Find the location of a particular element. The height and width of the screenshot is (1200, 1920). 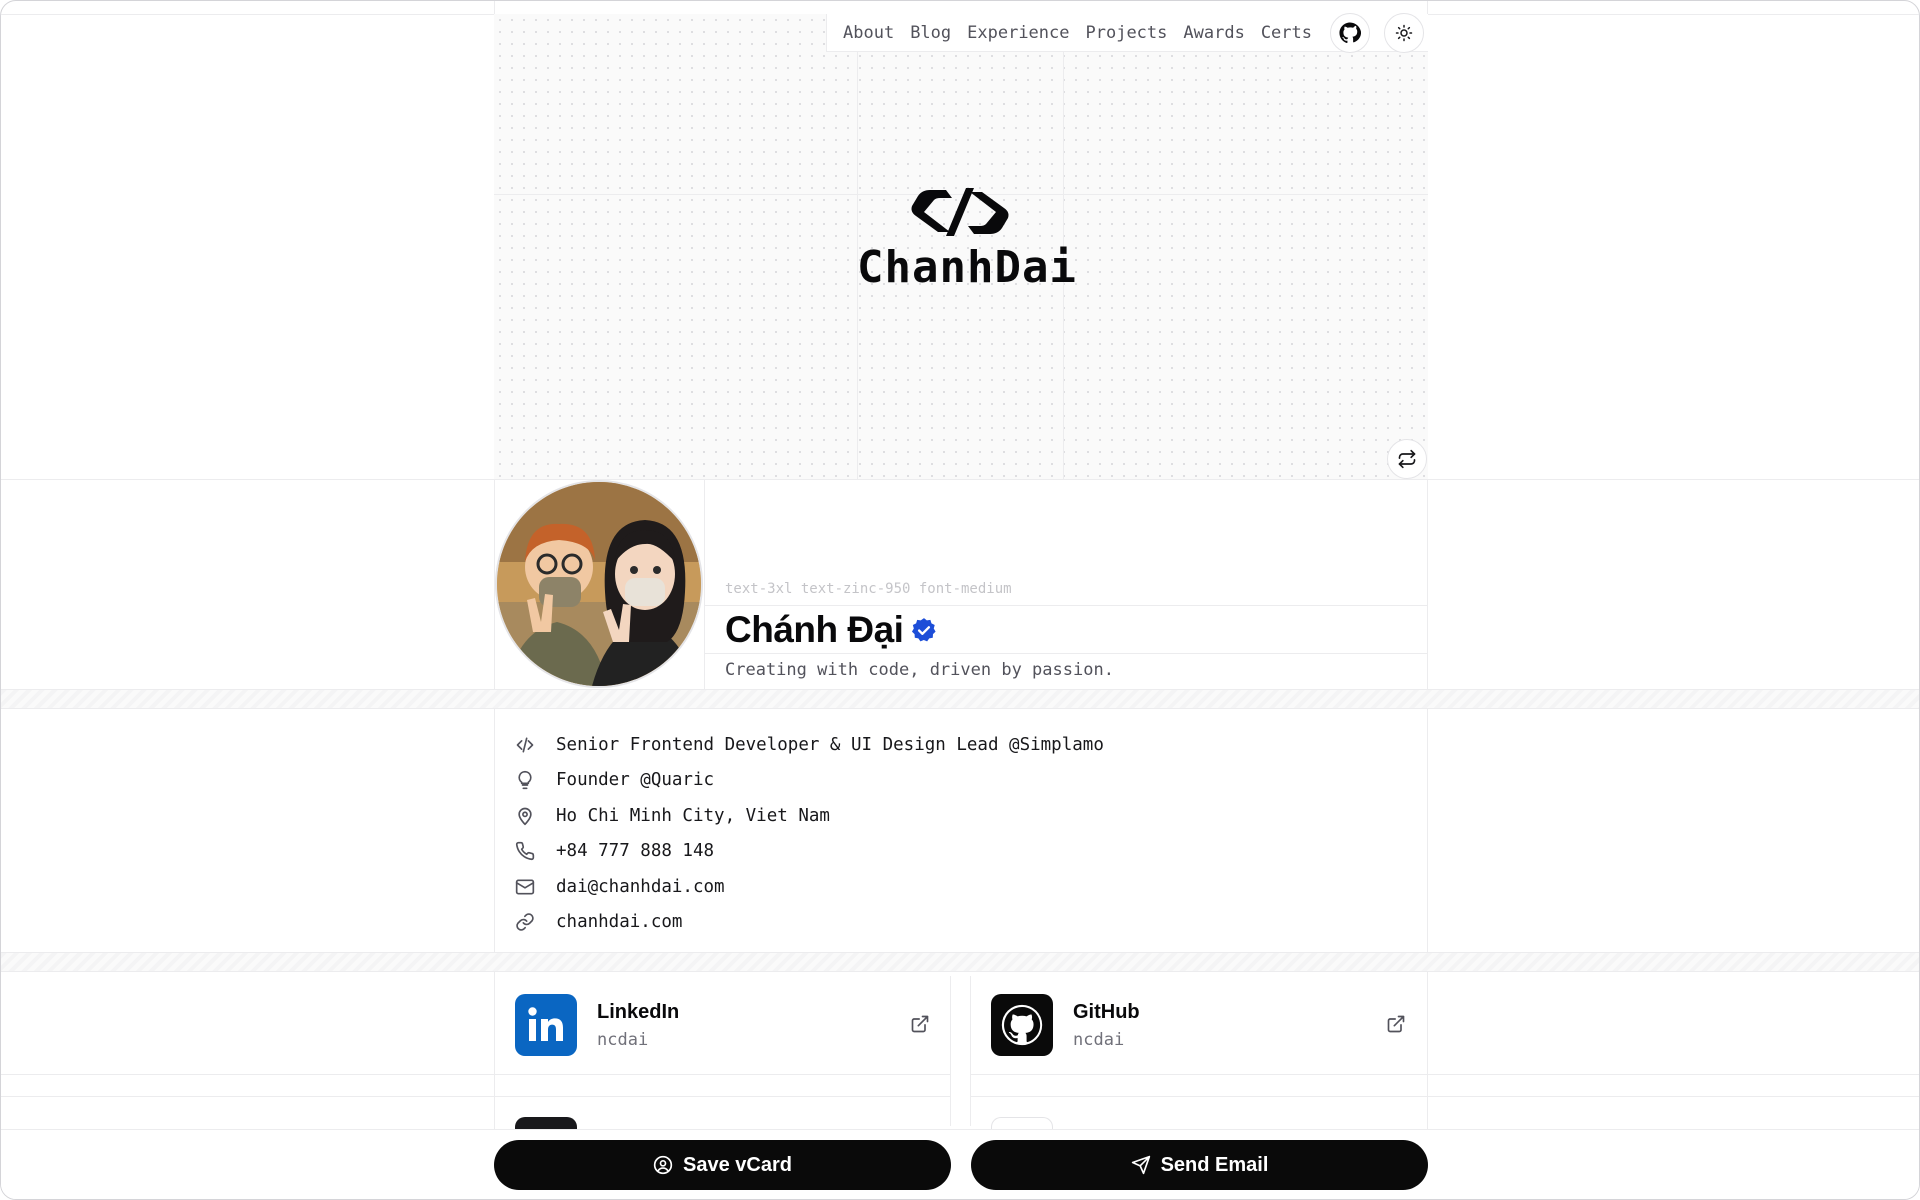

sun-icon is located at coordinates (1404, 32).